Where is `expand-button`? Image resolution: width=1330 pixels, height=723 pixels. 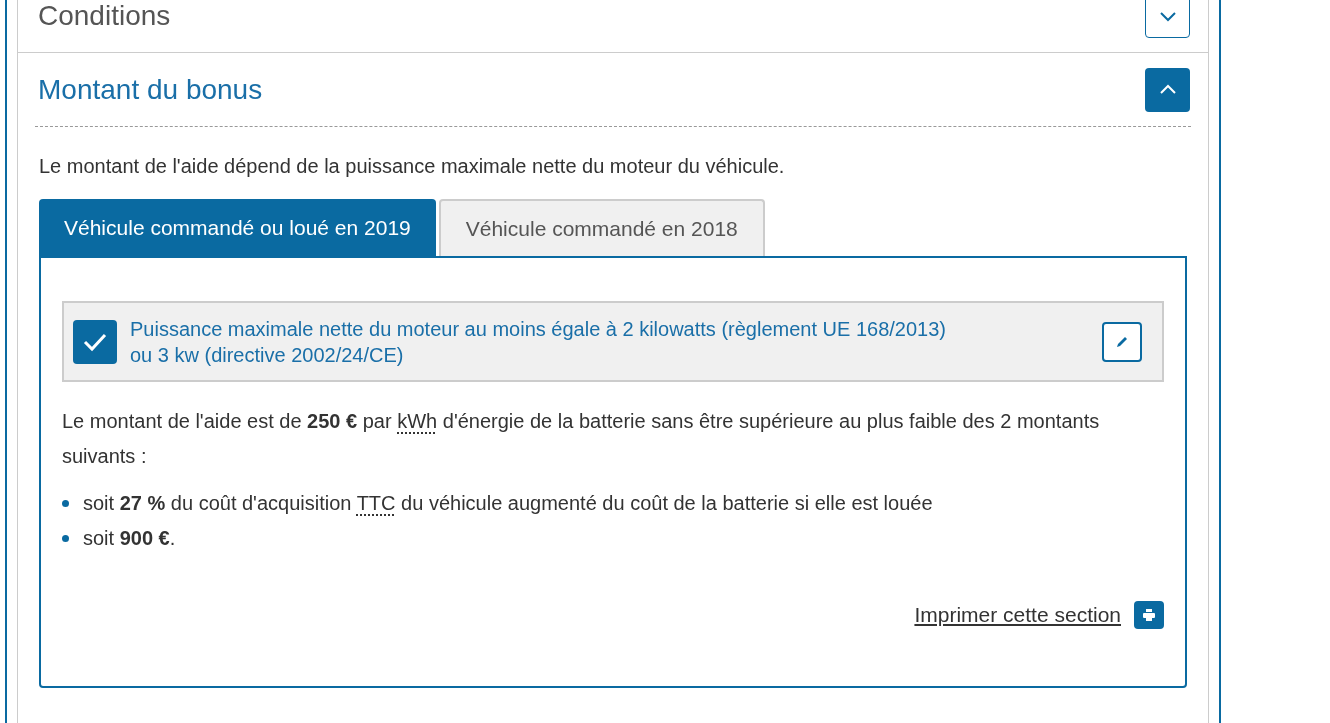 expand-button is located at coordinates (1167, 19).